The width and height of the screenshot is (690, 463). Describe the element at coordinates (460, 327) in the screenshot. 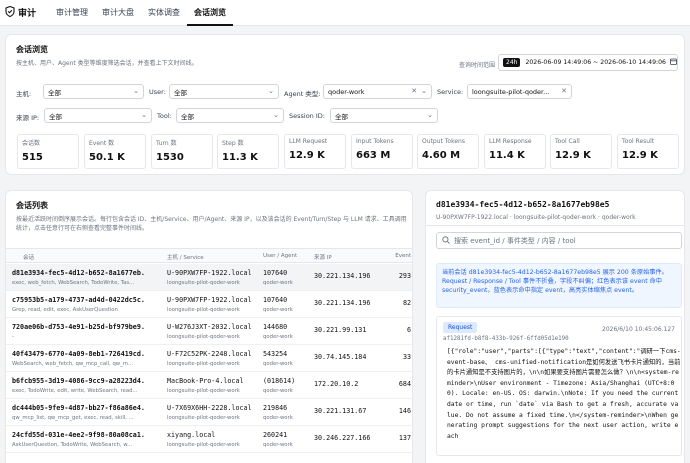

I see `event-type-badge: Request` at that location.